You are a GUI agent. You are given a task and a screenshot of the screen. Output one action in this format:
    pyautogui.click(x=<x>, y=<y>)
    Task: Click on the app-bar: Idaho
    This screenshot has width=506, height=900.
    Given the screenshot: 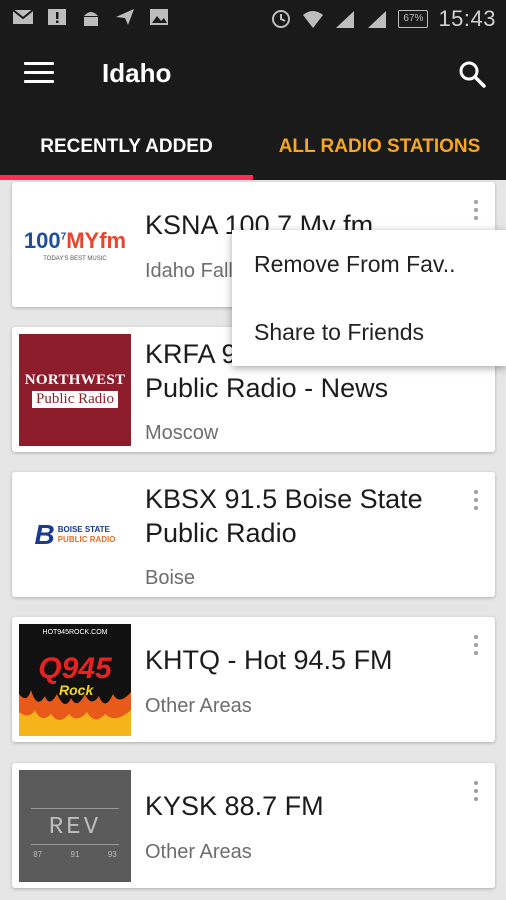 What is the action you would take?
    pyautogui.click(x=253, y=75)
    